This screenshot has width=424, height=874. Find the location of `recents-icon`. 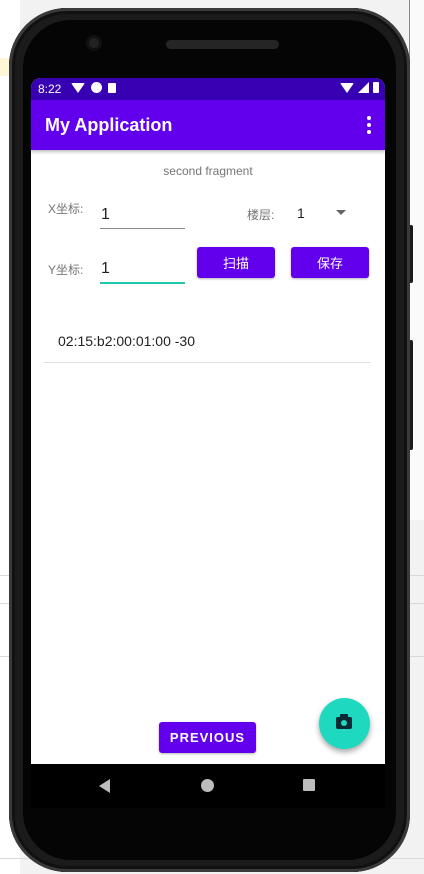

recents-icon is located at coordinates (309, 785).